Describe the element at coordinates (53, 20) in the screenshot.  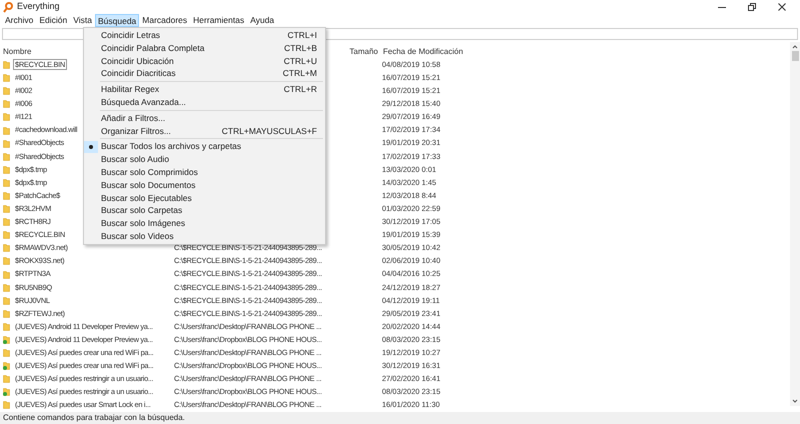
I see `menu-item: Edición` at that location.